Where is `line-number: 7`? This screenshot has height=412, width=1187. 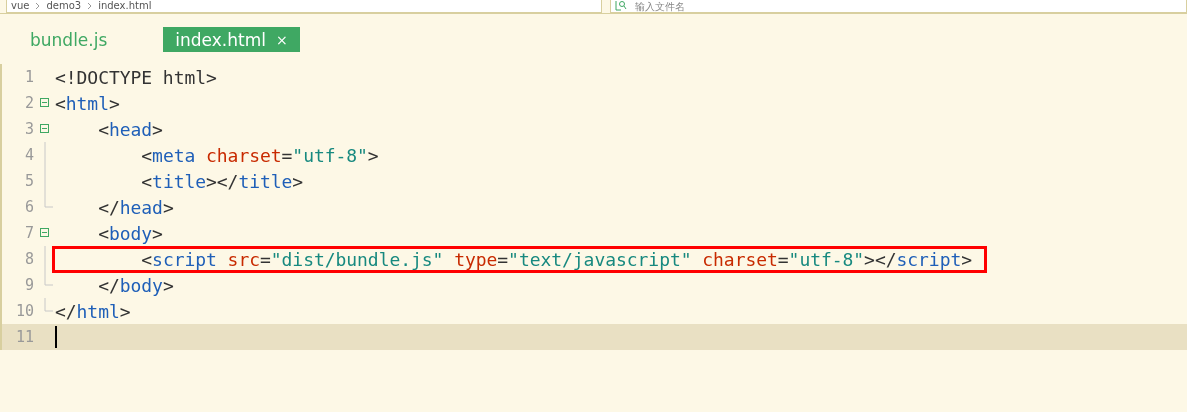 line-number: 7 is located at coordinates (28, 233).